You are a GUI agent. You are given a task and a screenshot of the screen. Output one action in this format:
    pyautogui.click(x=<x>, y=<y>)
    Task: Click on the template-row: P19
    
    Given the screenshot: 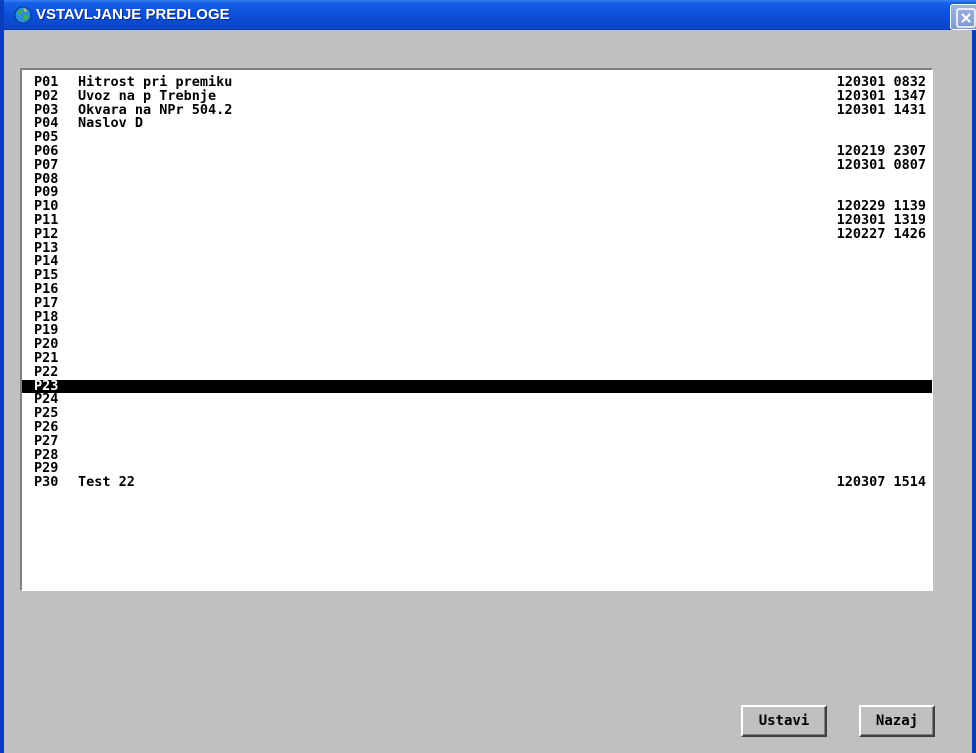 What is the action you would take?
    pyautogui.click(x=477, y=331)
    